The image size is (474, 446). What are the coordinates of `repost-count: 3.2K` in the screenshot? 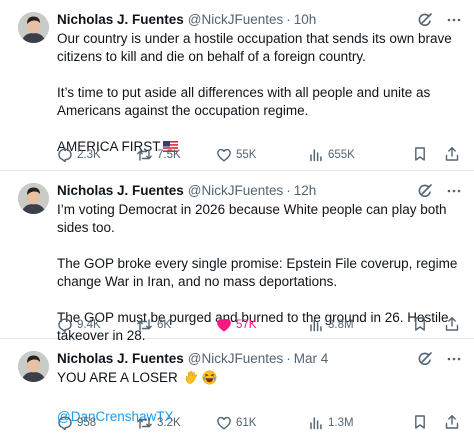 It's located at (169, 423).